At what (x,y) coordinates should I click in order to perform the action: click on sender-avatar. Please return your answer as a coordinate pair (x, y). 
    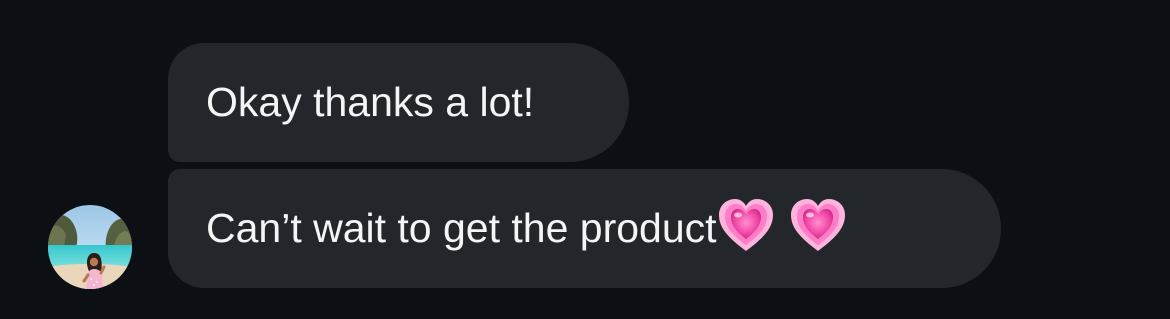
    Looking at the image, I should click on (90, 247).